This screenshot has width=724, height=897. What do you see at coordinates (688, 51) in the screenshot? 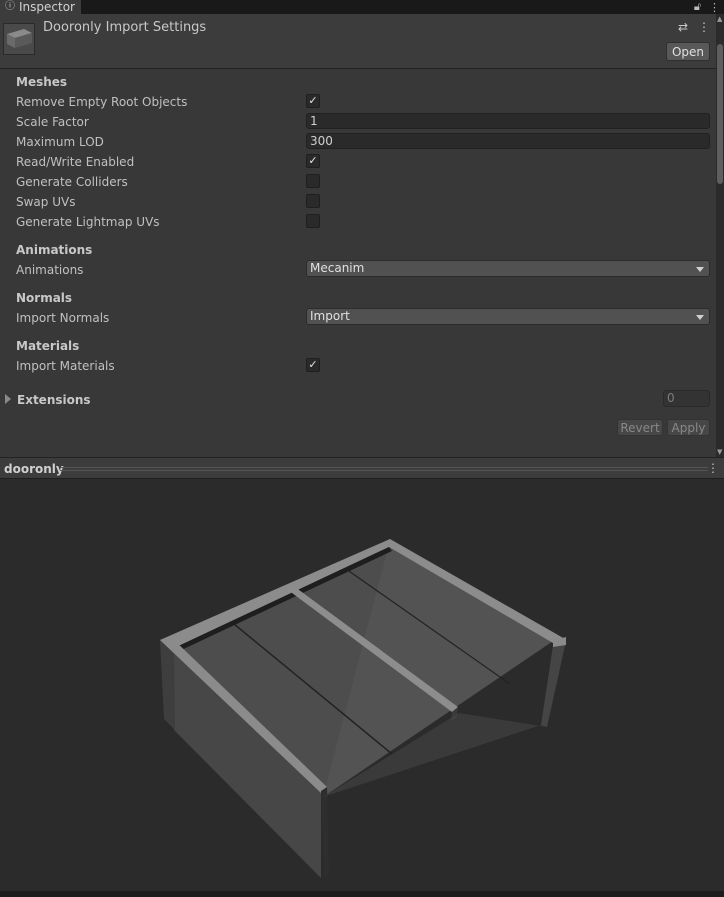
I see `open-button: Open` at bounding box center [688, 51].